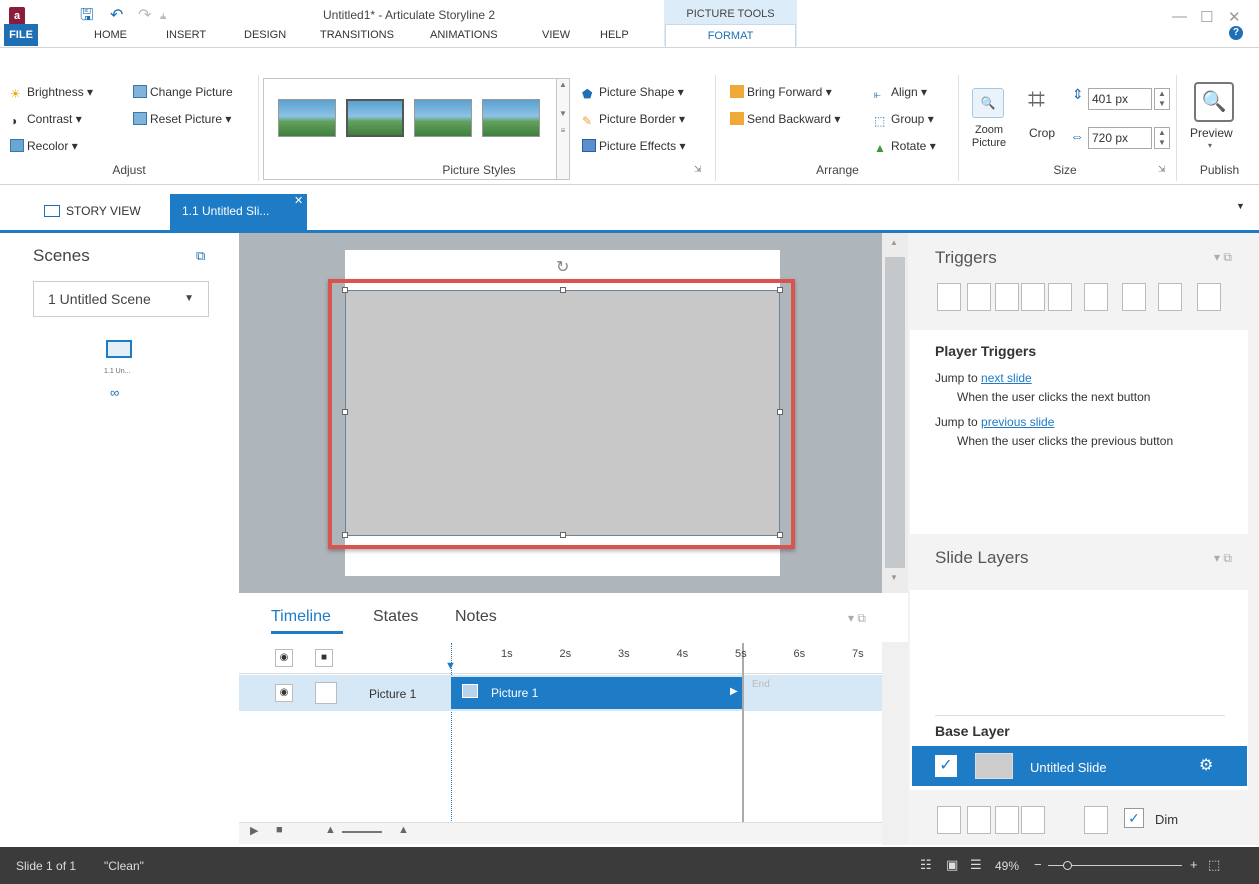 The height and width of the screenshot is (884, 1259). Describe the element at coordinates (116, 16) in the screenshot. I see `undo-icon: ↶` at that location.